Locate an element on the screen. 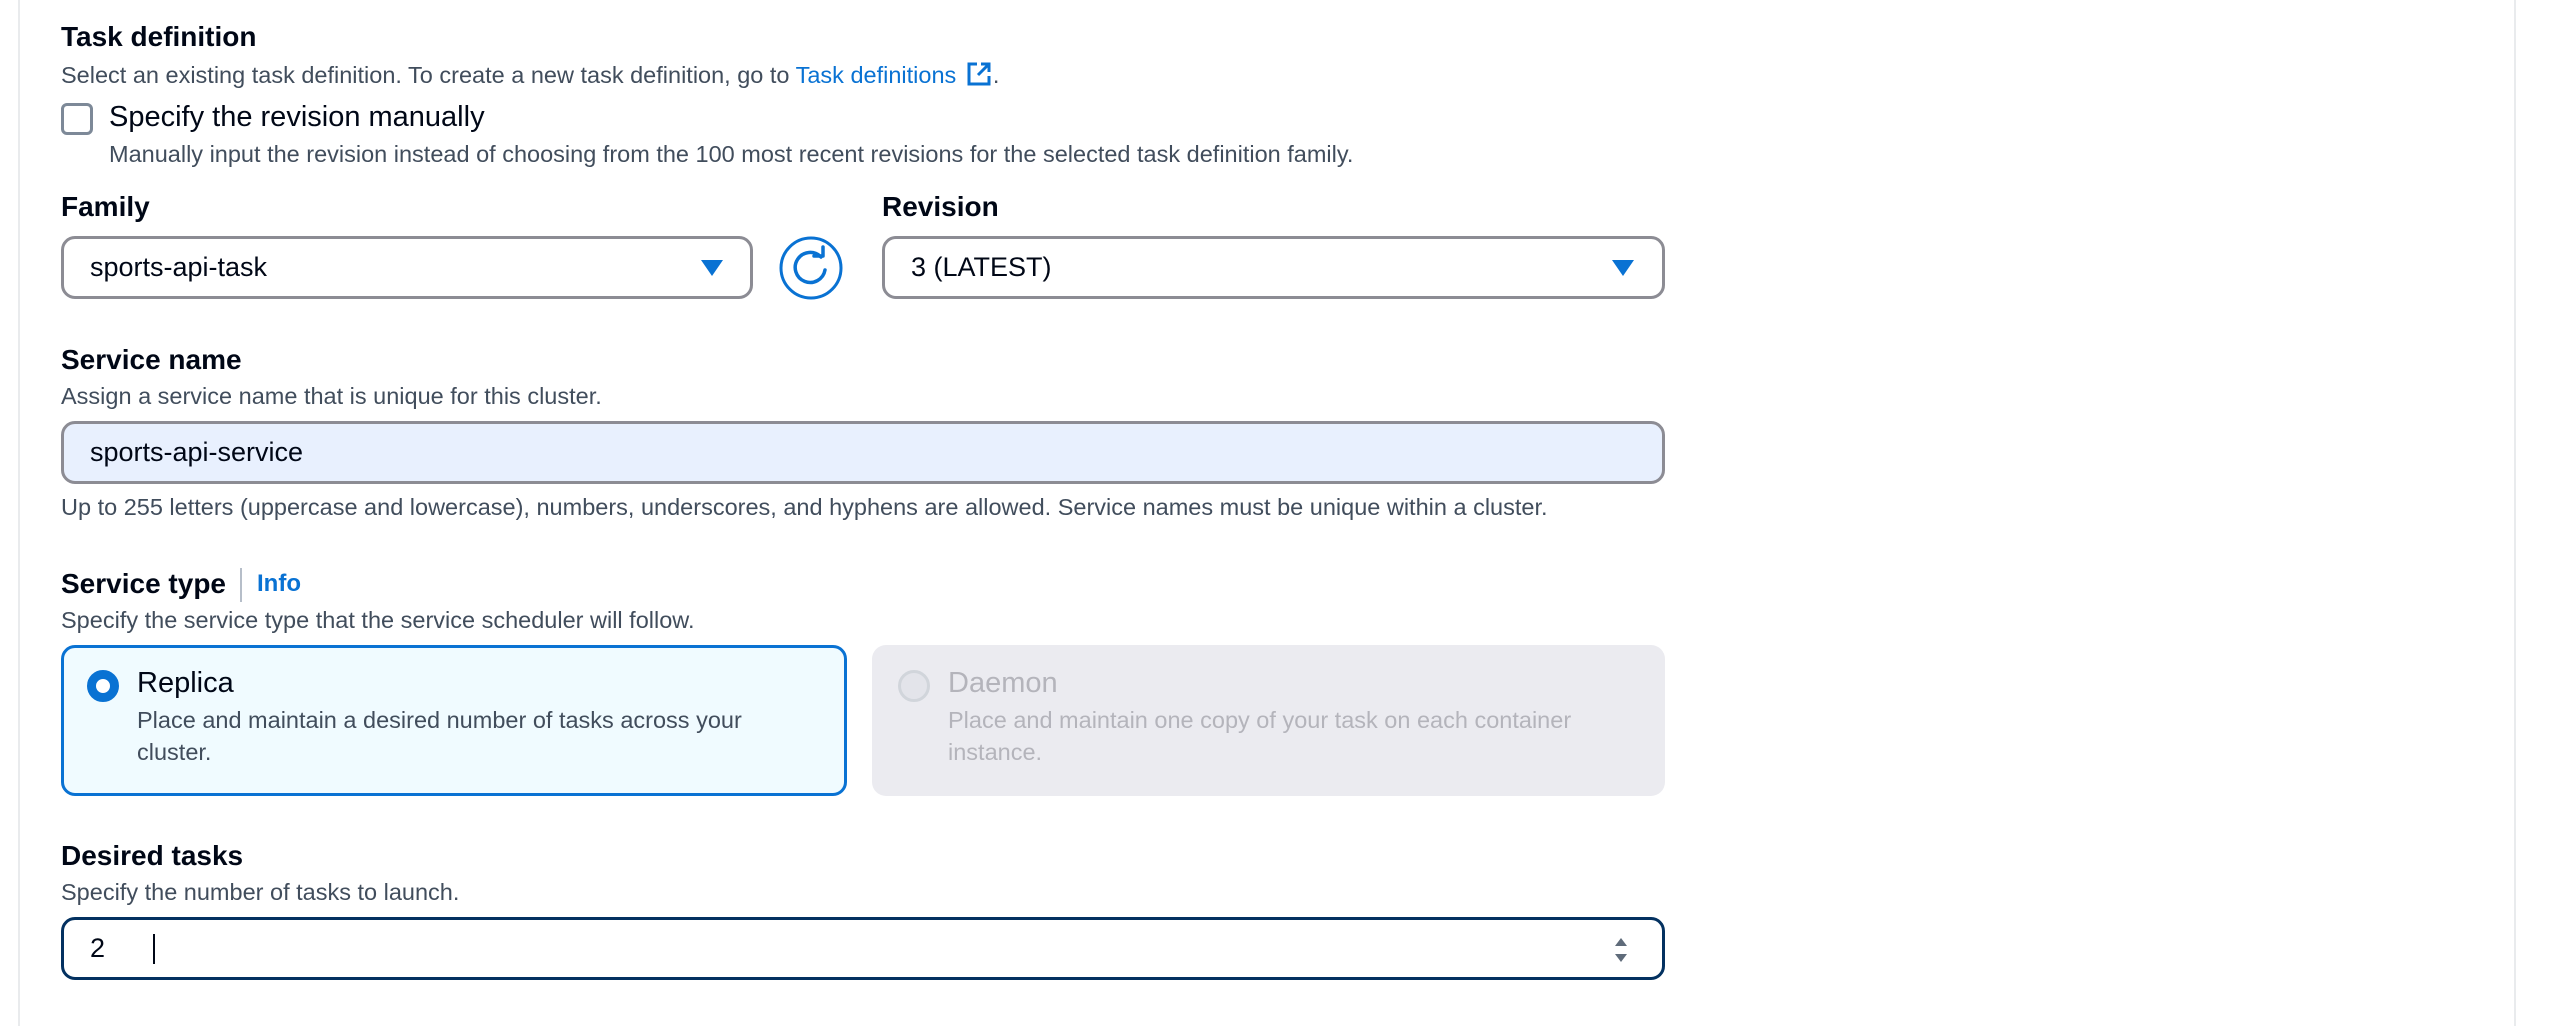 The height and width of the screenshot is (1026, 2551). family-select: sports-api-task is located at coordinates (407, 267).